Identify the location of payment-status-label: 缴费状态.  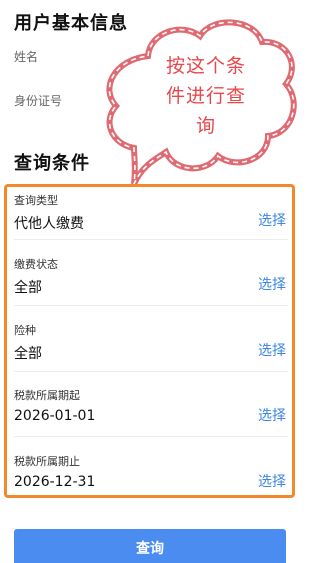
(36, 264).